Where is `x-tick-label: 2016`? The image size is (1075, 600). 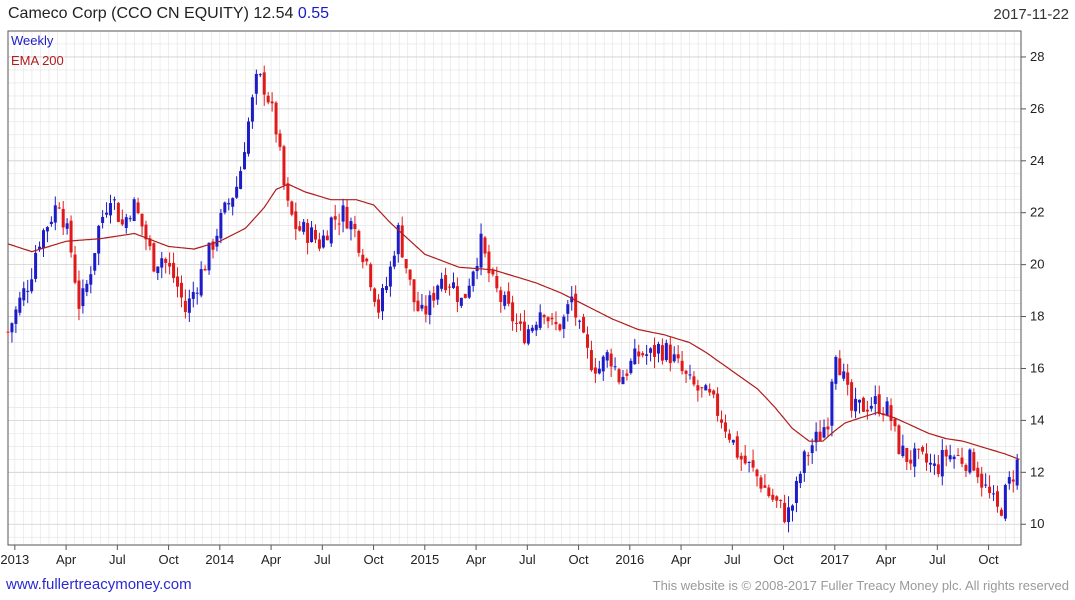
x-tick-label: 2016 is located at coordinates (629, 559).